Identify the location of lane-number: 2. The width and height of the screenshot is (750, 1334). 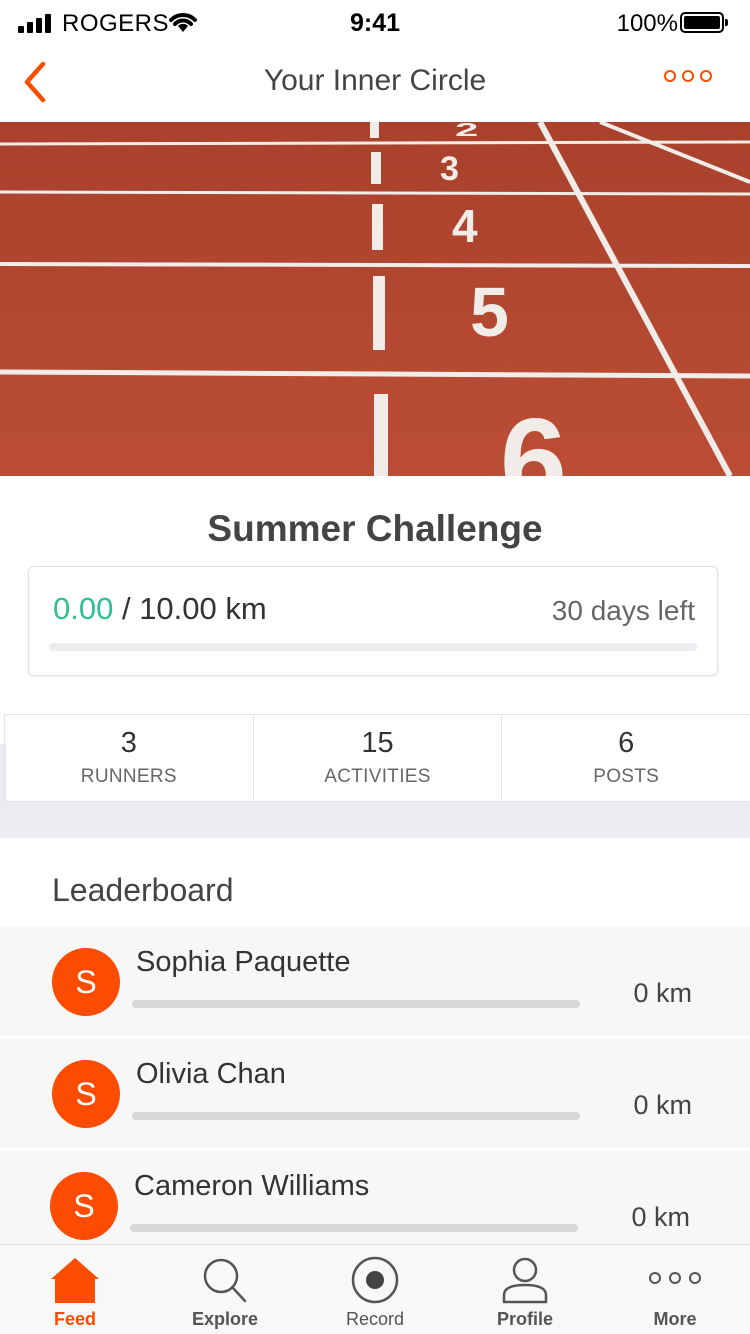
(466, 131).